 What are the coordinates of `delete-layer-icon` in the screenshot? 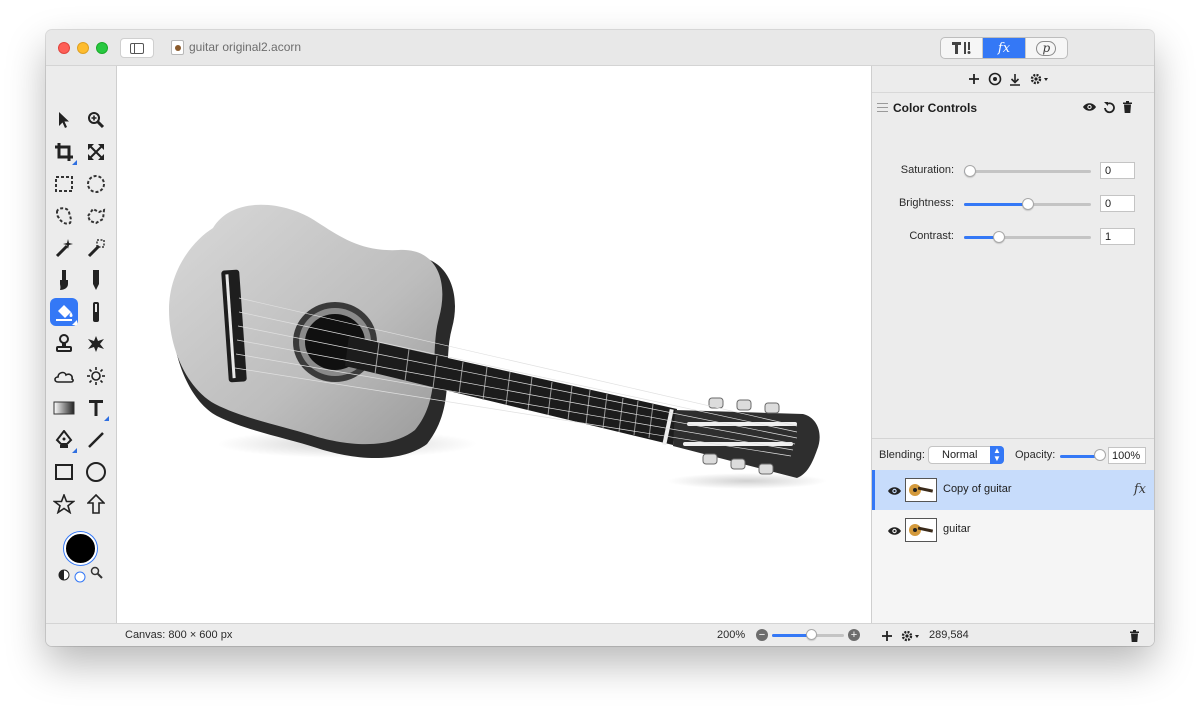 It's located at (1134, 636).